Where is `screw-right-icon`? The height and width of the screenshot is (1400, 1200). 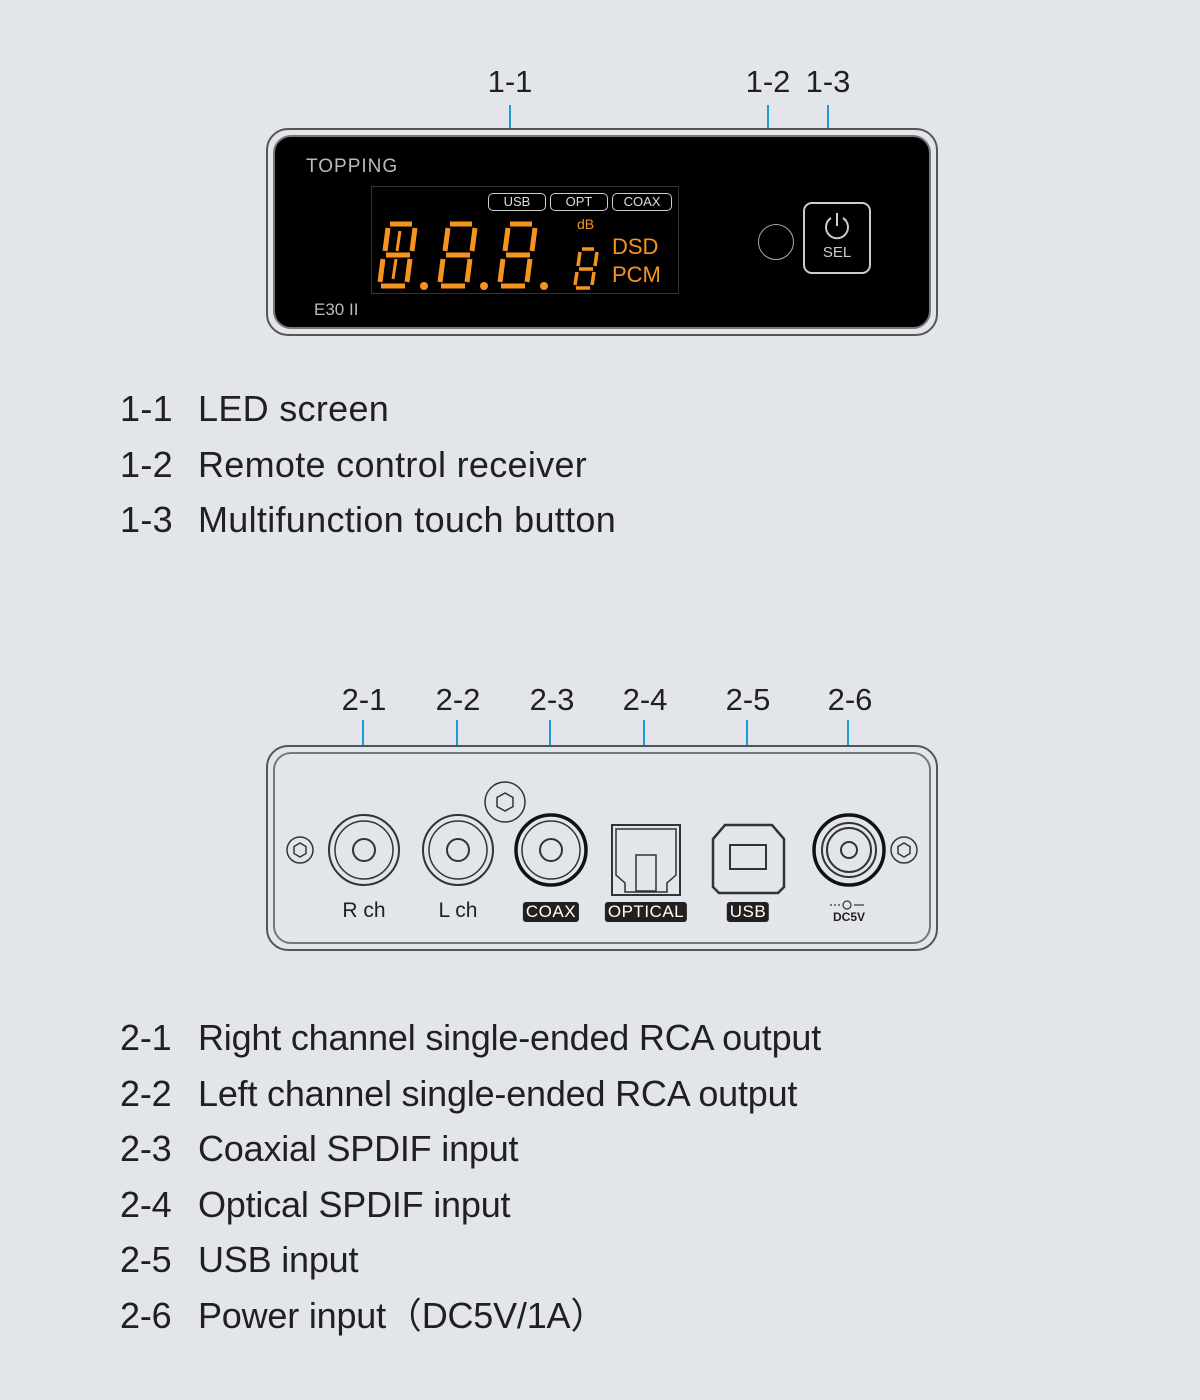 screw-right-icon is located at coordinates (904, 850).